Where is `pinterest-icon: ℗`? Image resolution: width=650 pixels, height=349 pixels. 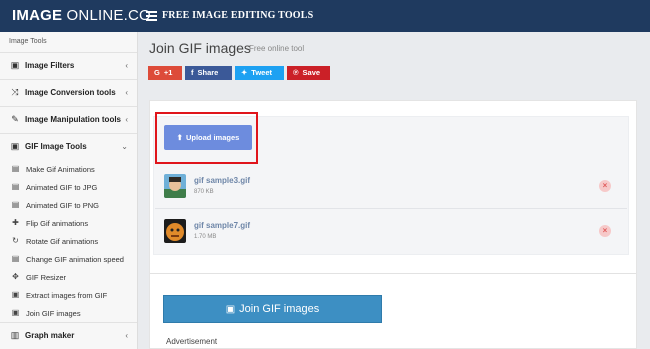
pinterest-icon: ℗ is located at coordinates (296, 72).